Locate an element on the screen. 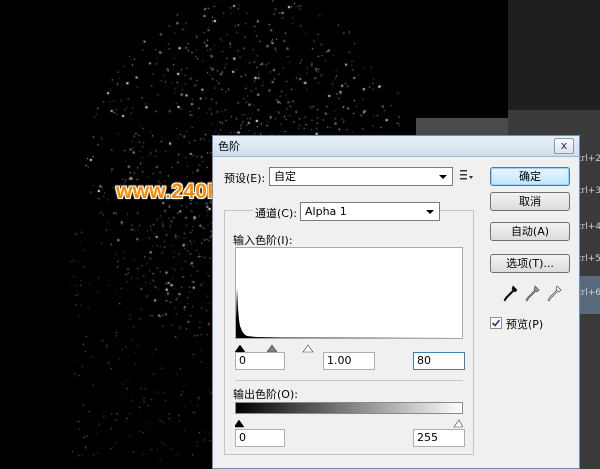 The height and width of the screenshot is (469, 600). shortcut-text: trl+5 is located at coordinates (589, 259).